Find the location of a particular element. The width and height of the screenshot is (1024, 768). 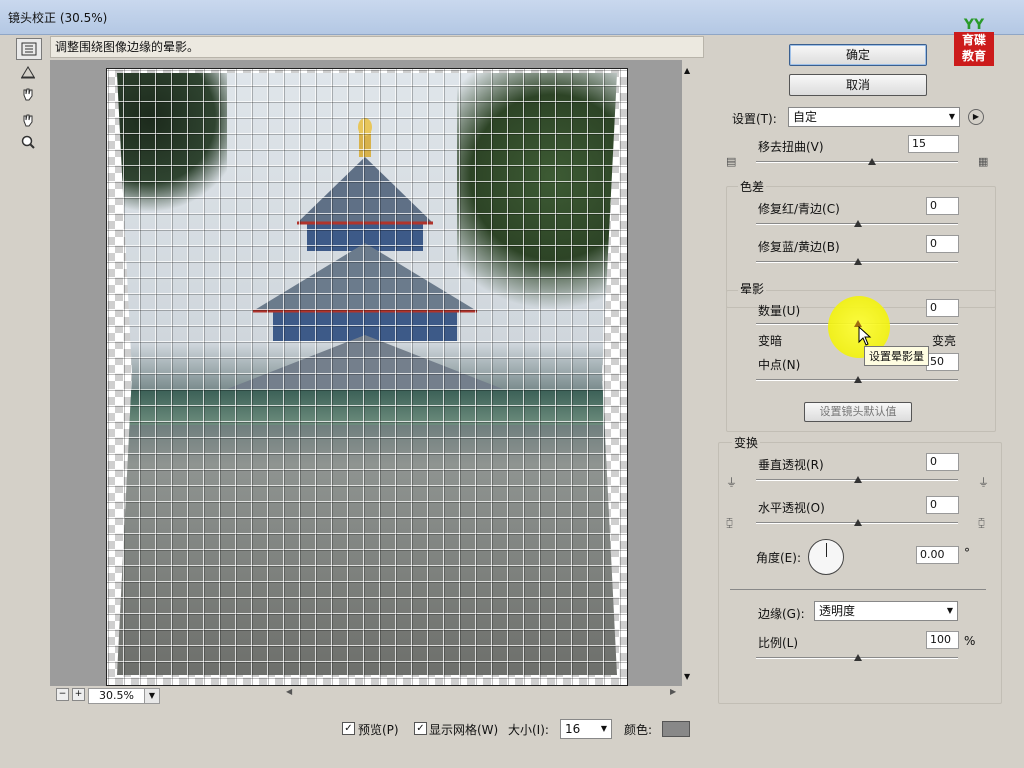

preview-checkbox: ✓ is located at coordinates (348, 728).